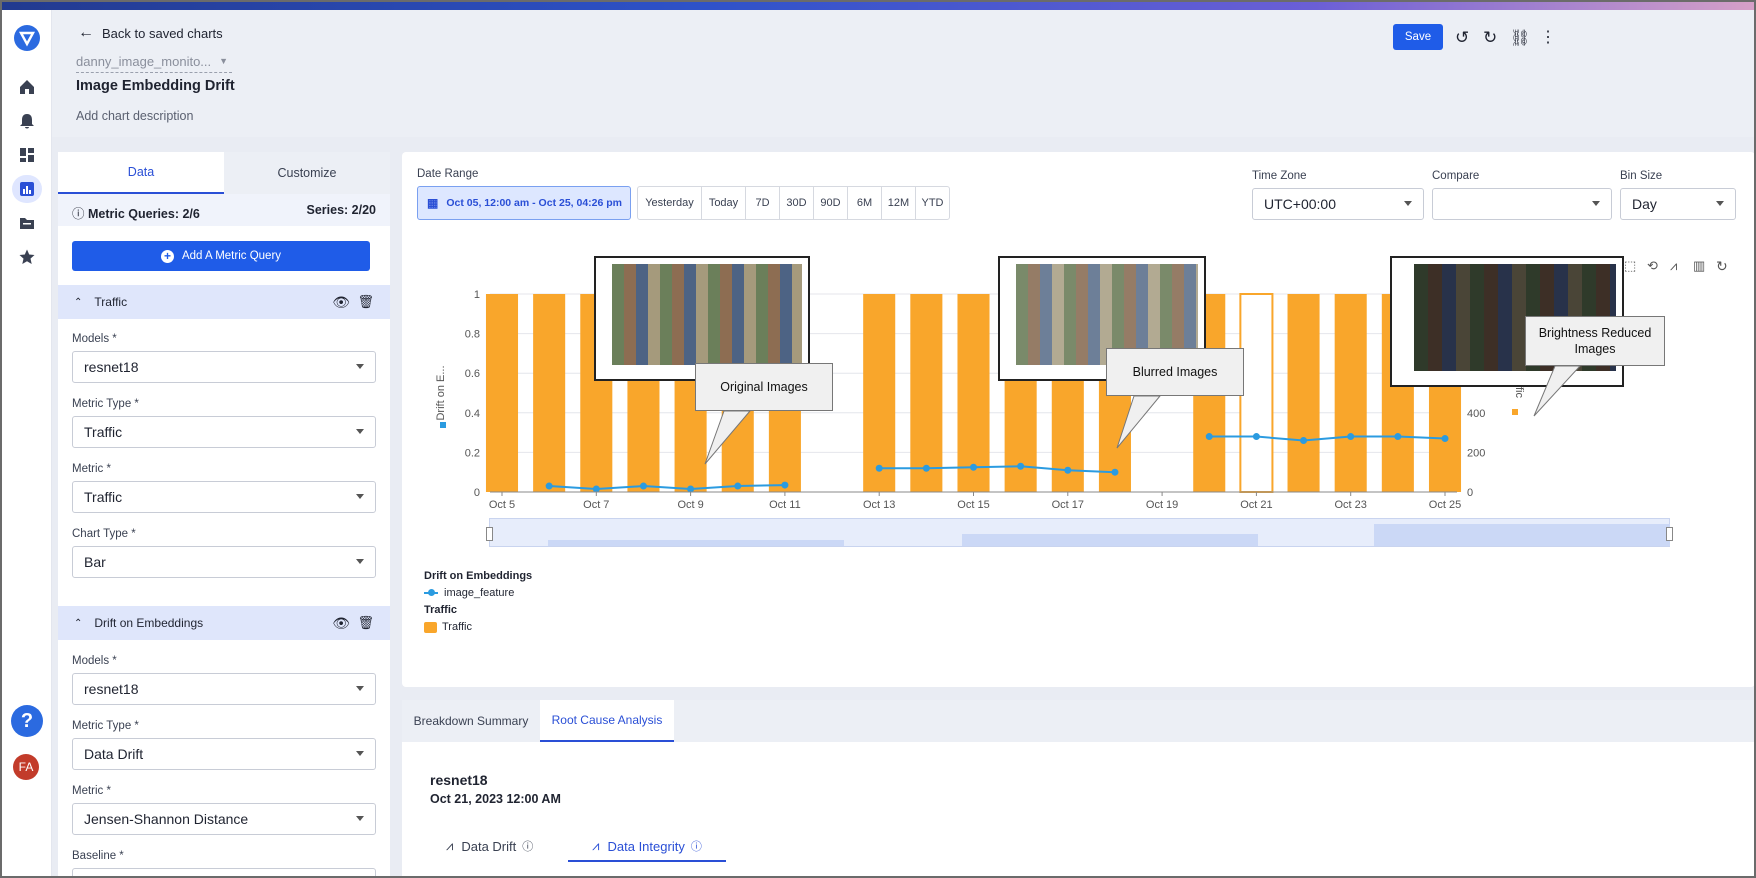 Image resolution: width=1756 pixels, height=878 pixels. I want to click on series-count: Series: 2/20, so click(341, 210).